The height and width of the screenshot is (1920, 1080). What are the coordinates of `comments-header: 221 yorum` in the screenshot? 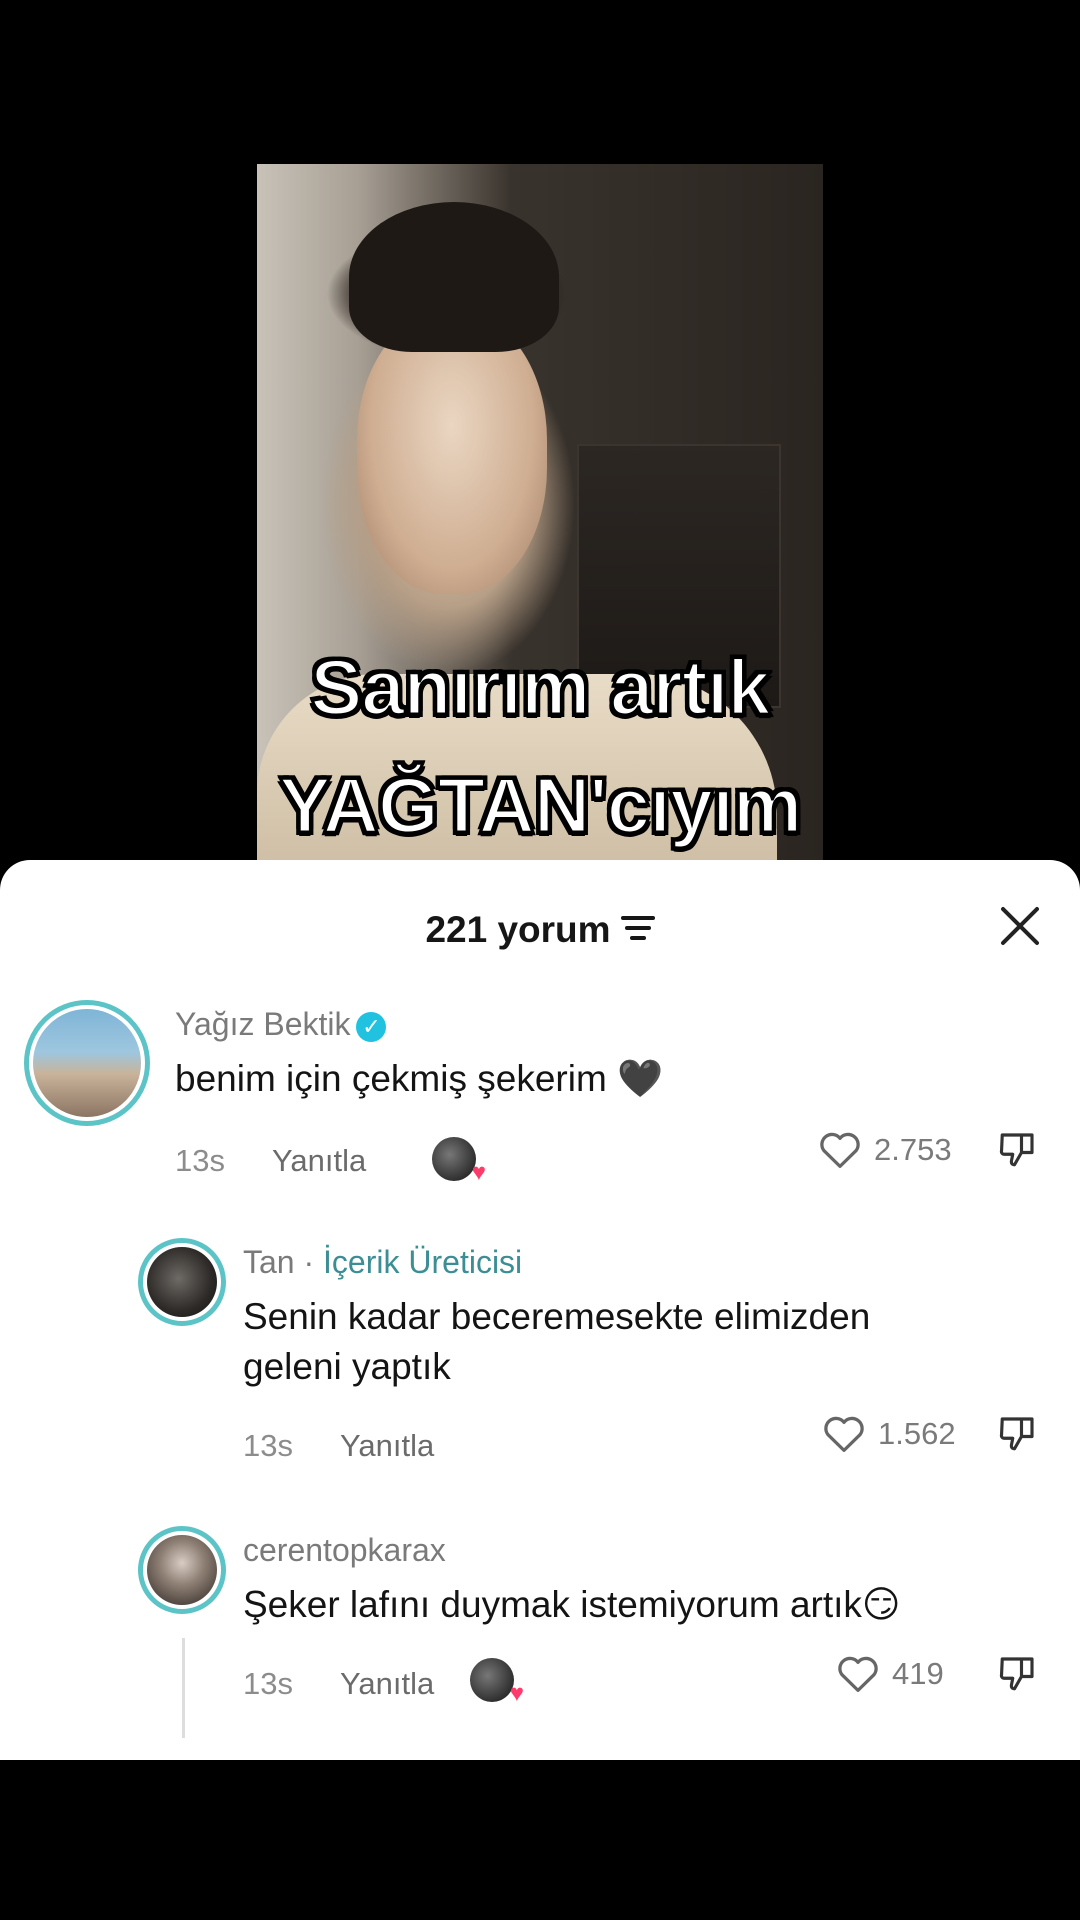 It's located at (540, 930).